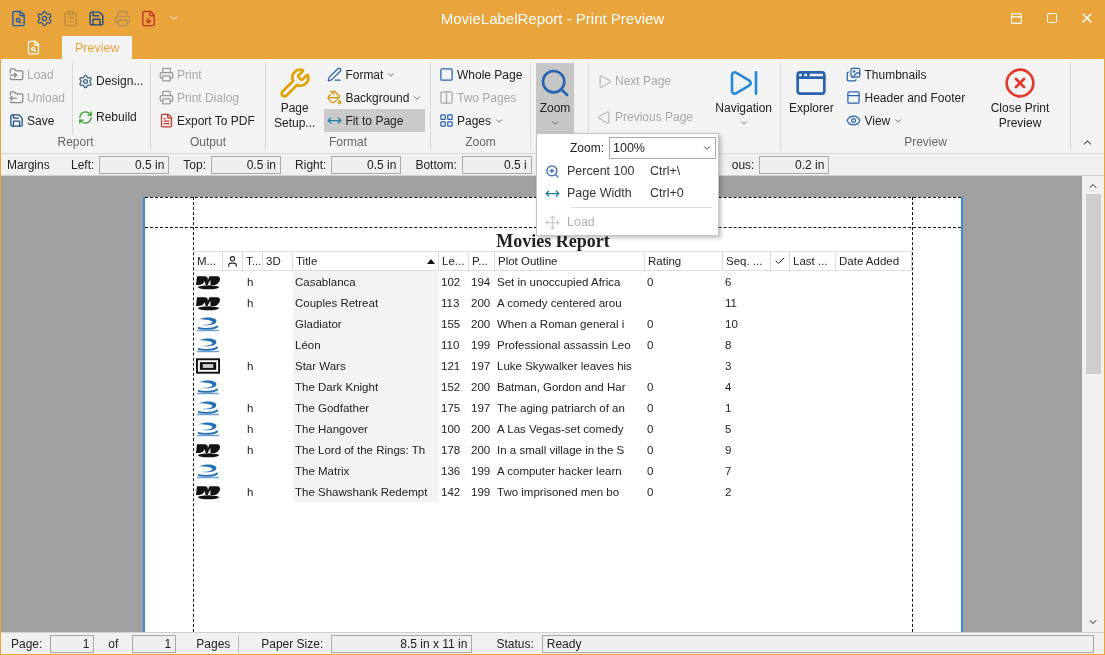 The width and height of the screenshot is (1105, 655). I want to click on table-cell-text: 136, so click(451, 471).